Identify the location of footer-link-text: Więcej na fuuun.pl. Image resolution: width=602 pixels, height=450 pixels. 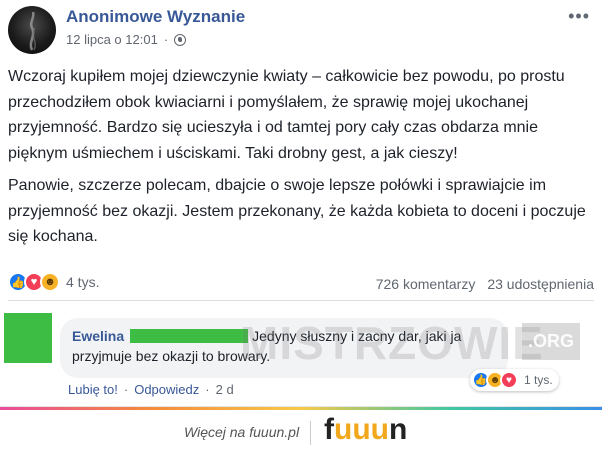
(241, 432).